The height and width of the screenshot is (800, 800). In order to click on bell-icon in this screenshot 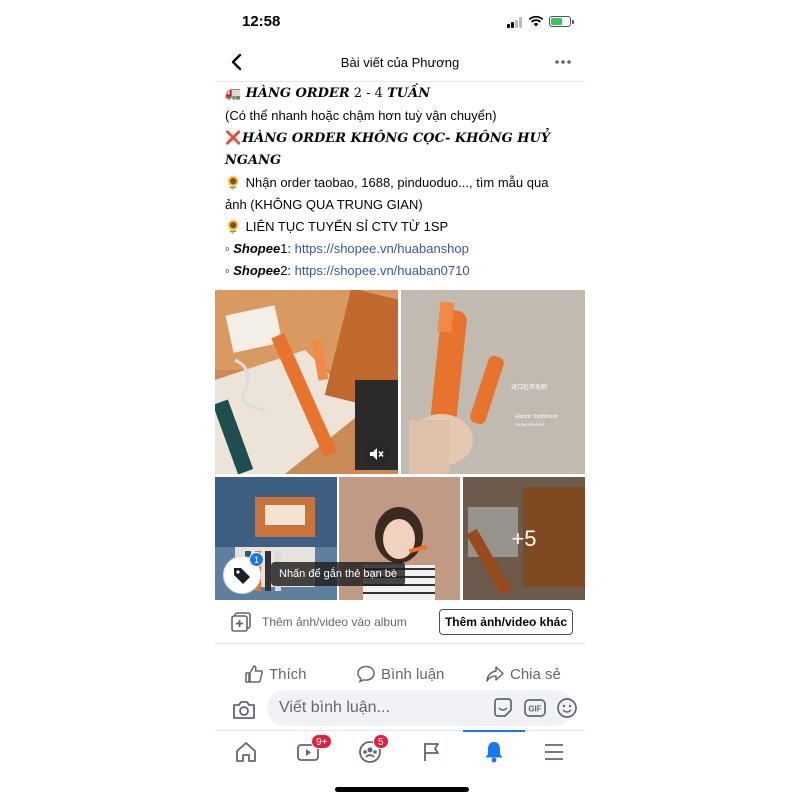, I will do `click(494, 752)`.